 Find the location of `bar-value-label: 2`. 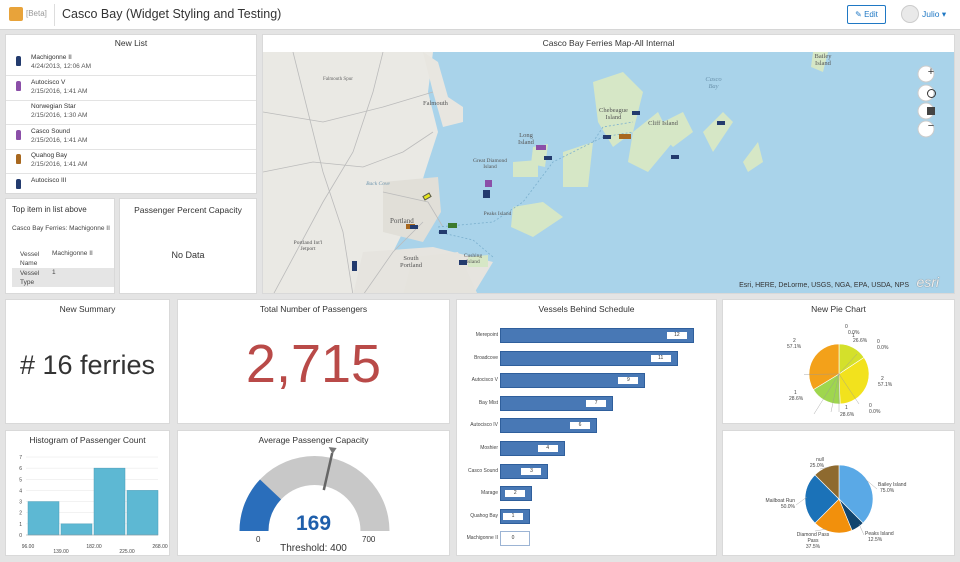

bar-value-label: 2 is located at coordinates (515, 494).